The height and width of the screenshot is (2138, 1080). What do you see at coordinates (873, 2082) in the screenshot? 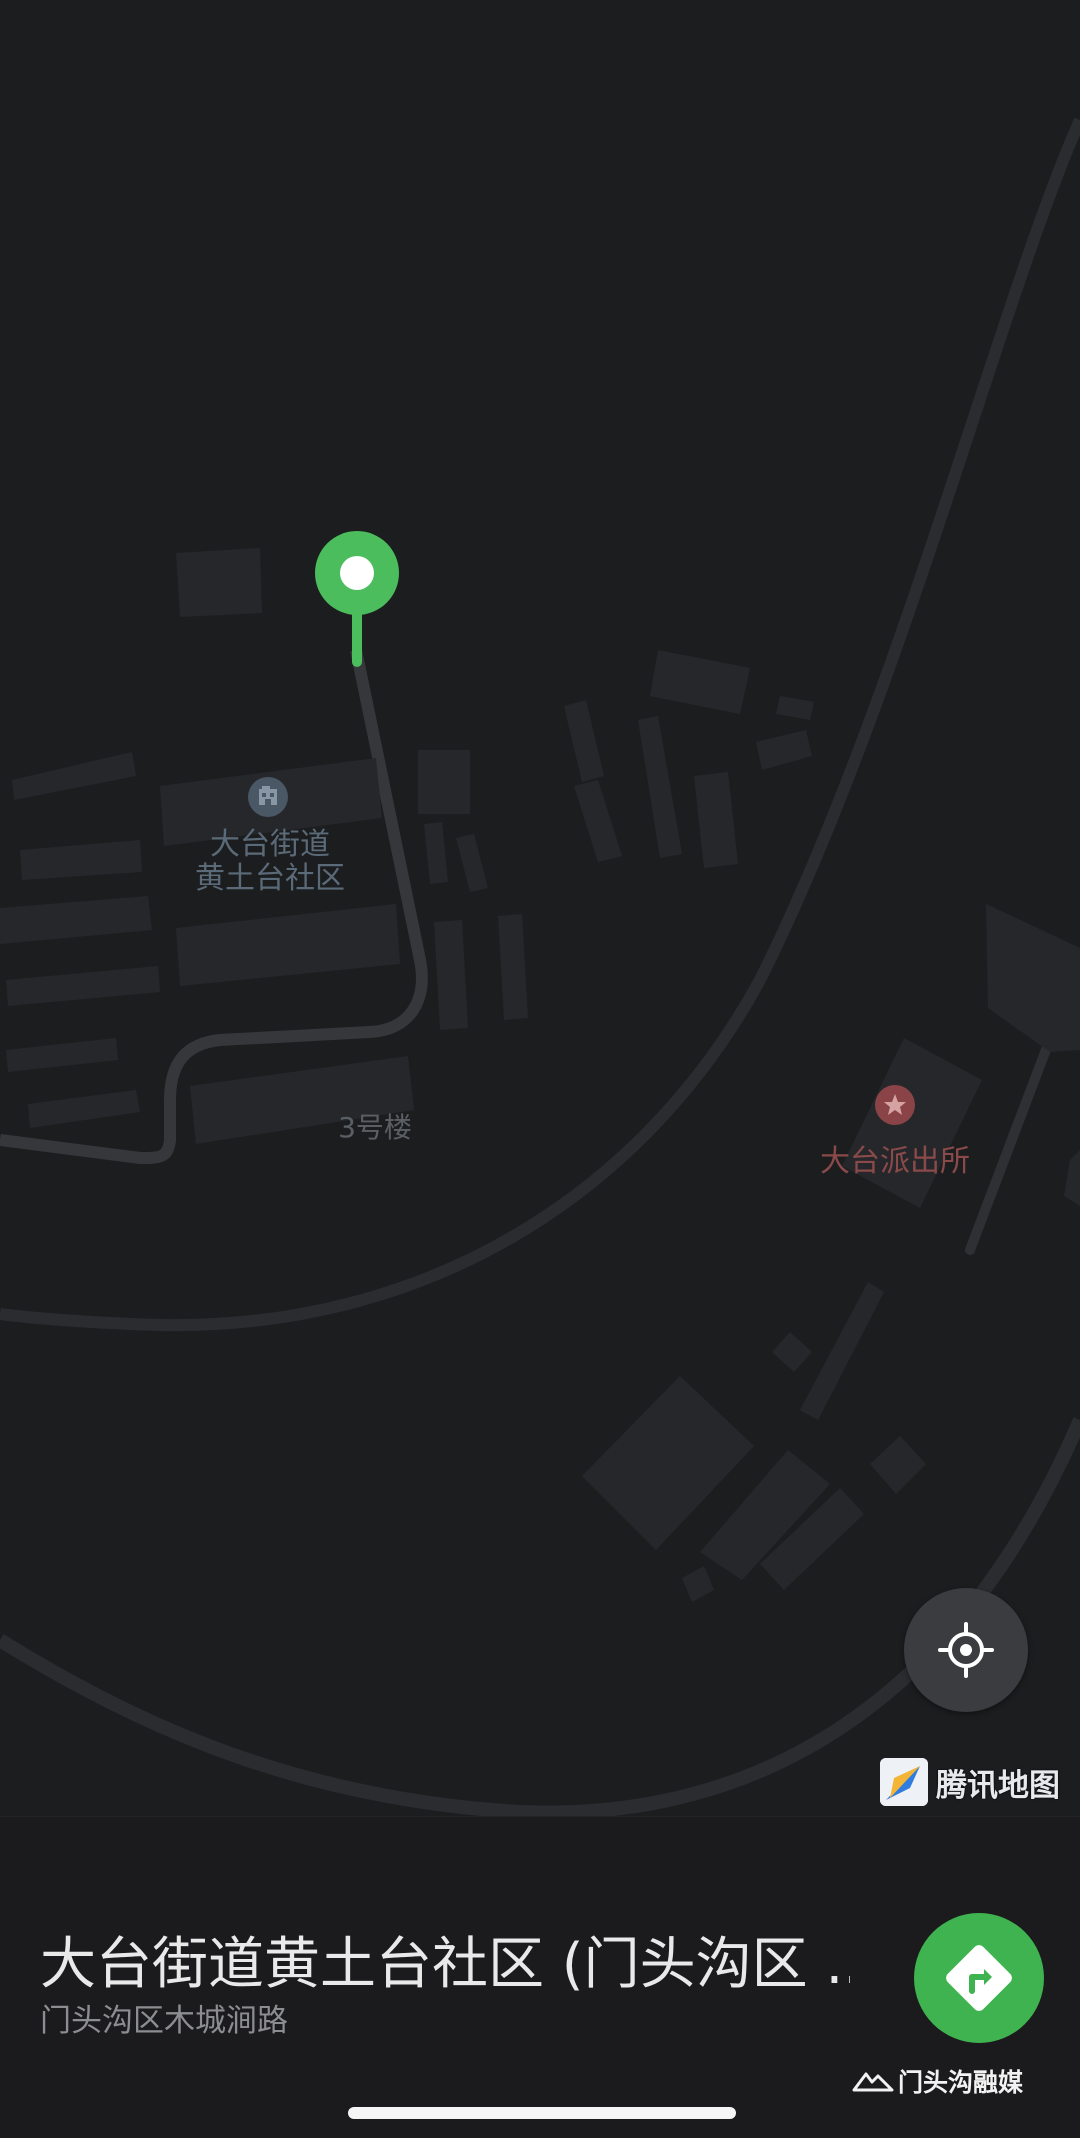
I see `mountain-logo-icon` at bounding box center [873, 2082].